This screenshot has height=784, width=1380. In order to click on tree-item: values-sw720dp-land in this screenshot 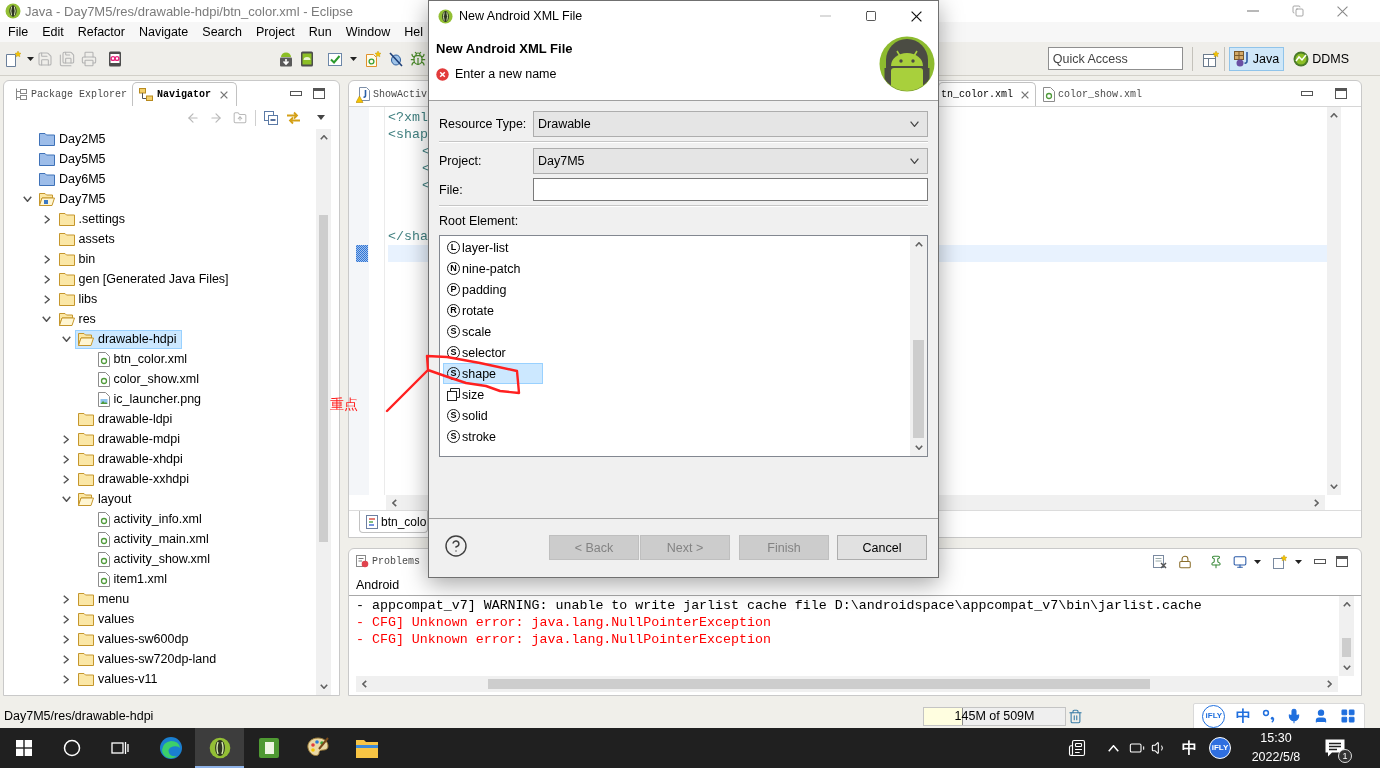, I will do `click(148, 659)`.